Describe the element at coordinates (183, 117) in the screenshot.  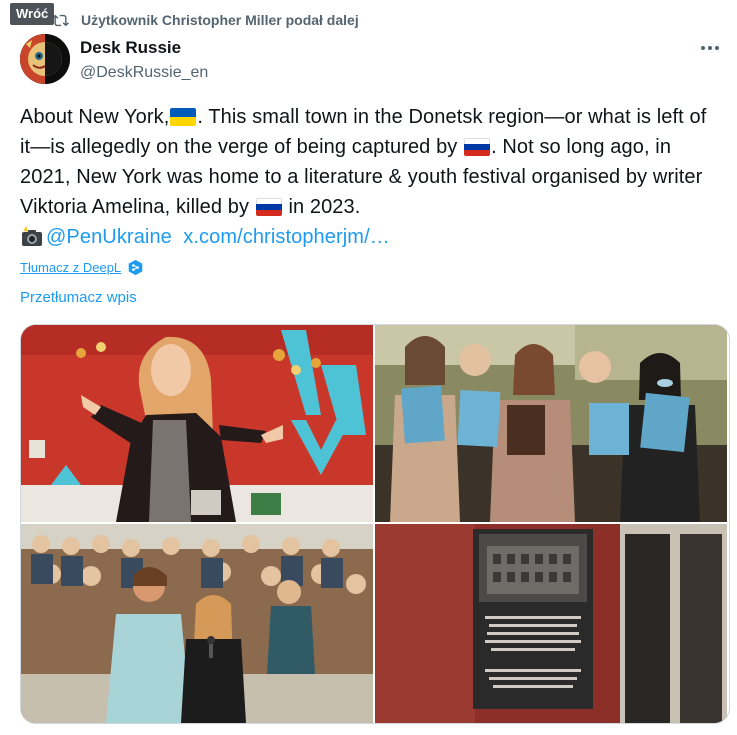
I see `flag-ukraine-icon` at that location.